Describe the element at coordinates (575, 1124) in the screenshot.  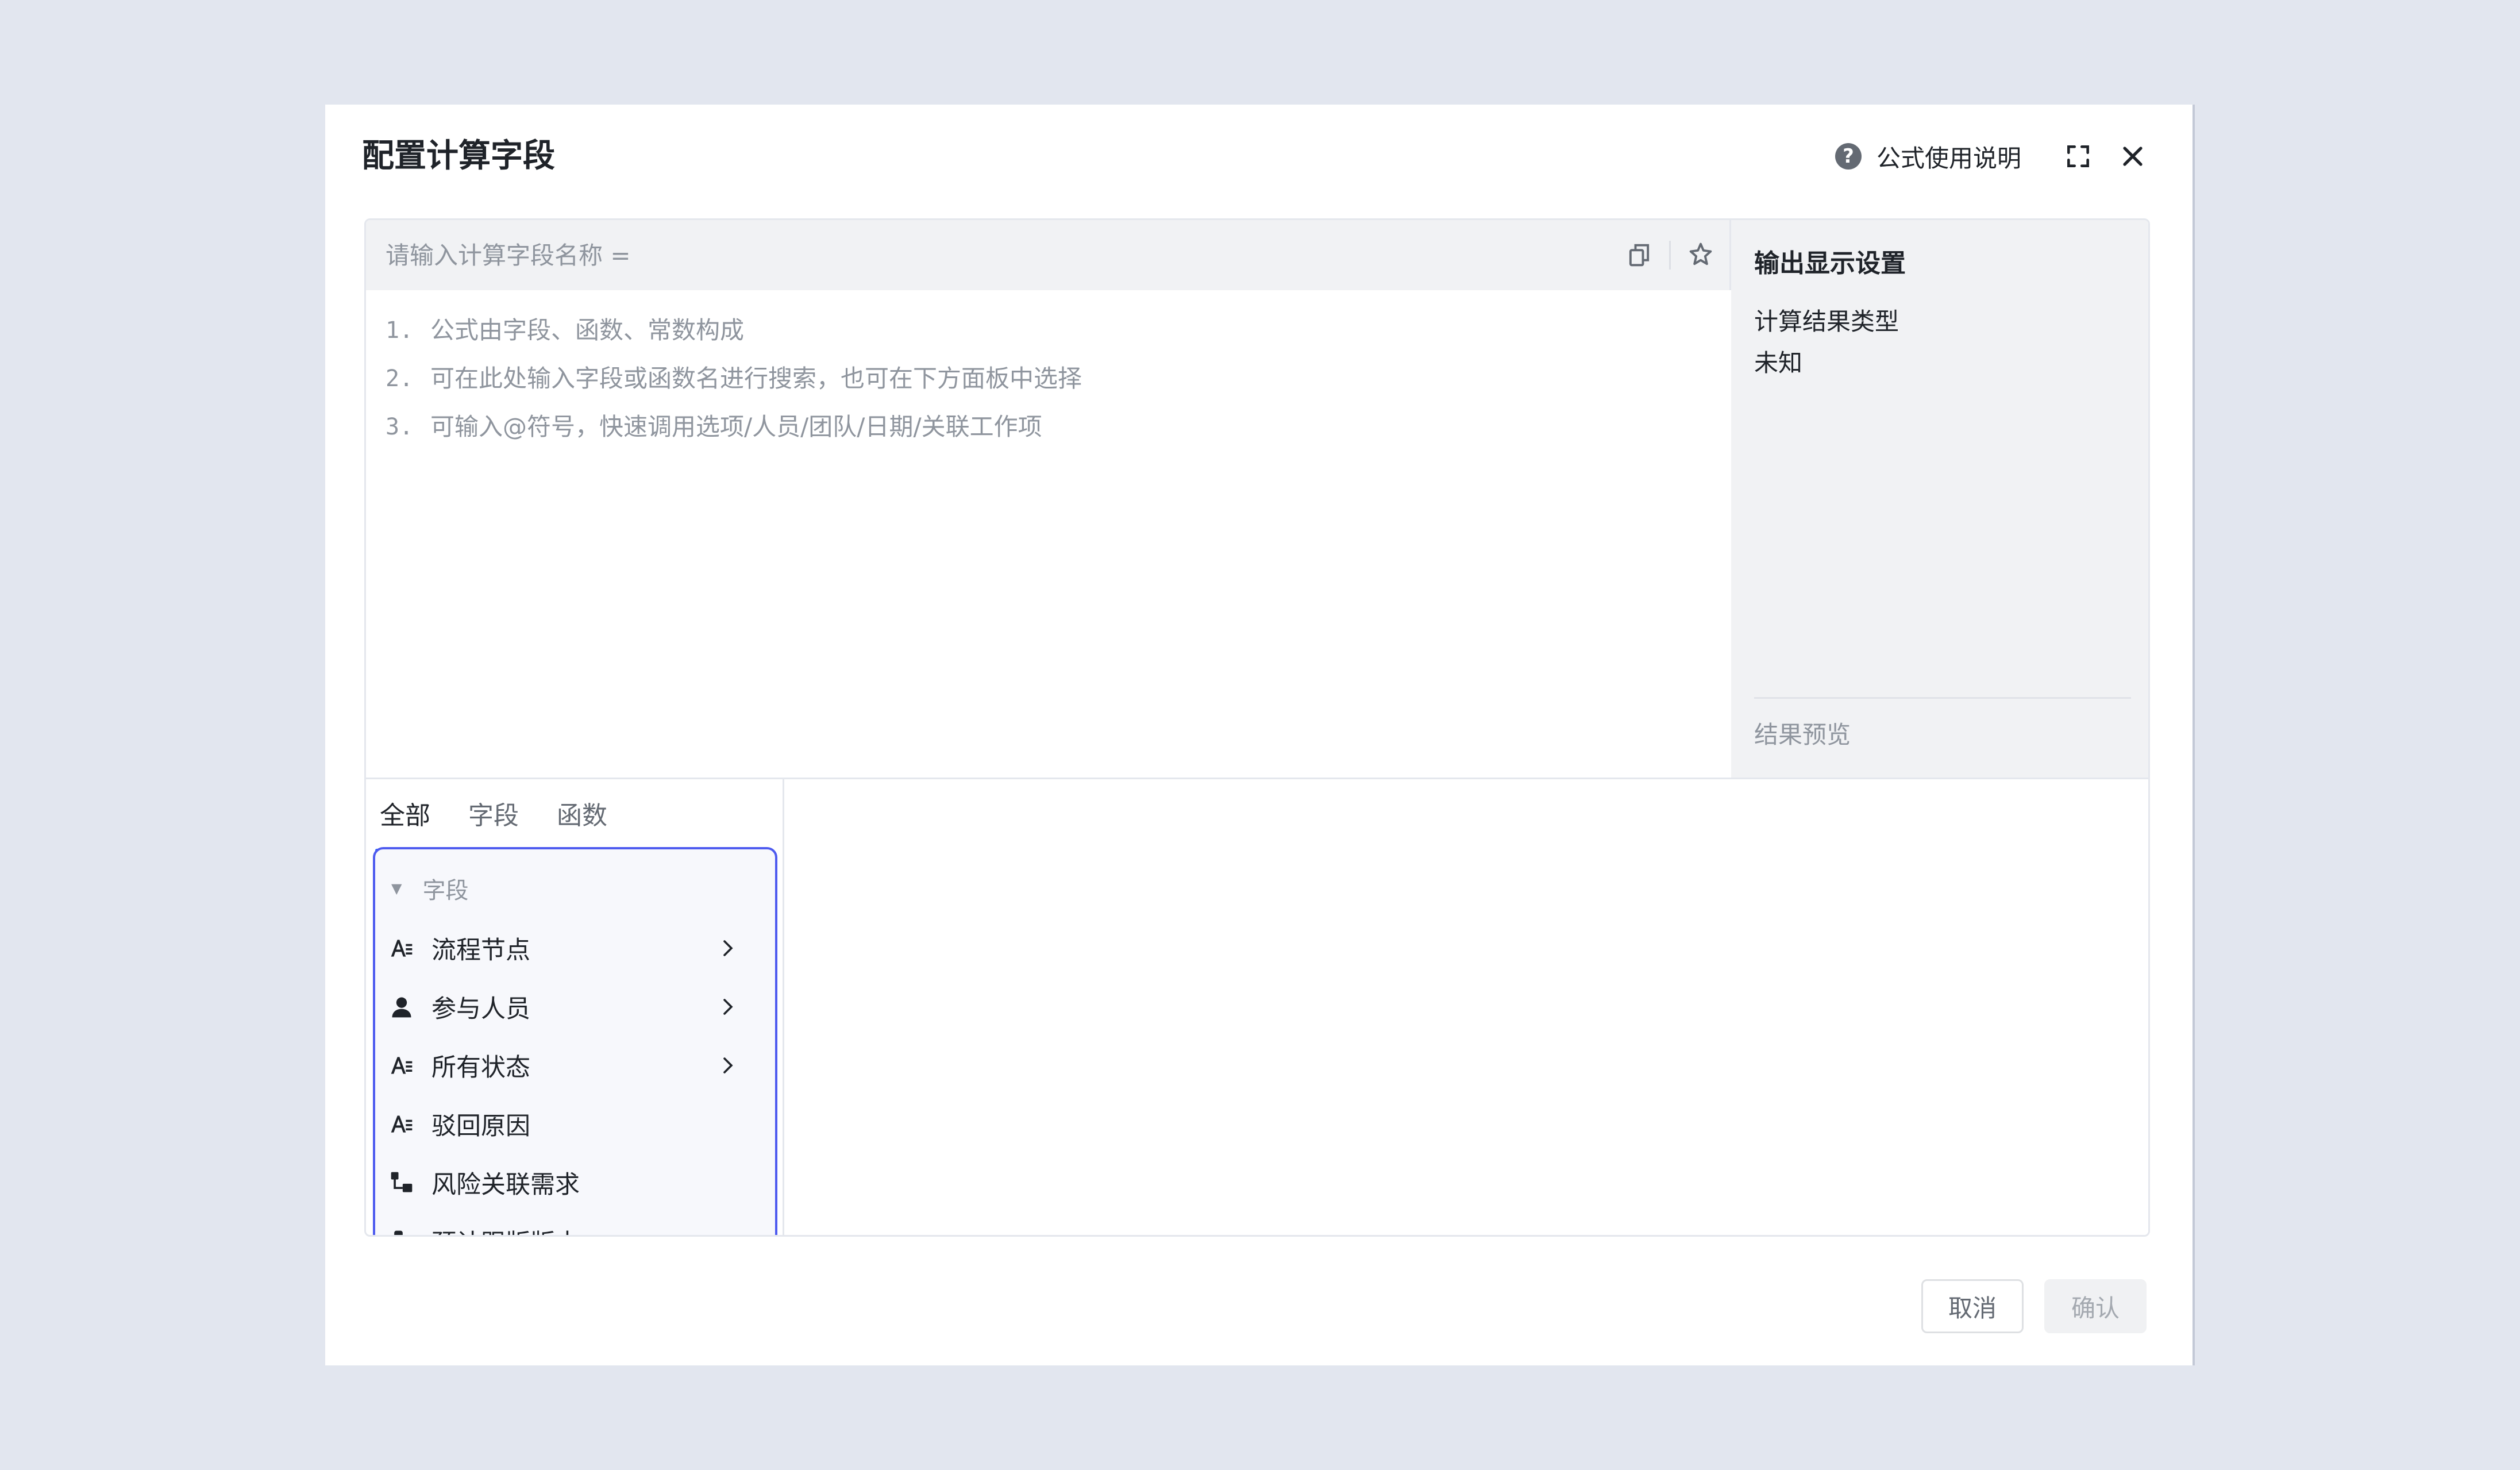
I see `list-item: 驳回原因` at that location.